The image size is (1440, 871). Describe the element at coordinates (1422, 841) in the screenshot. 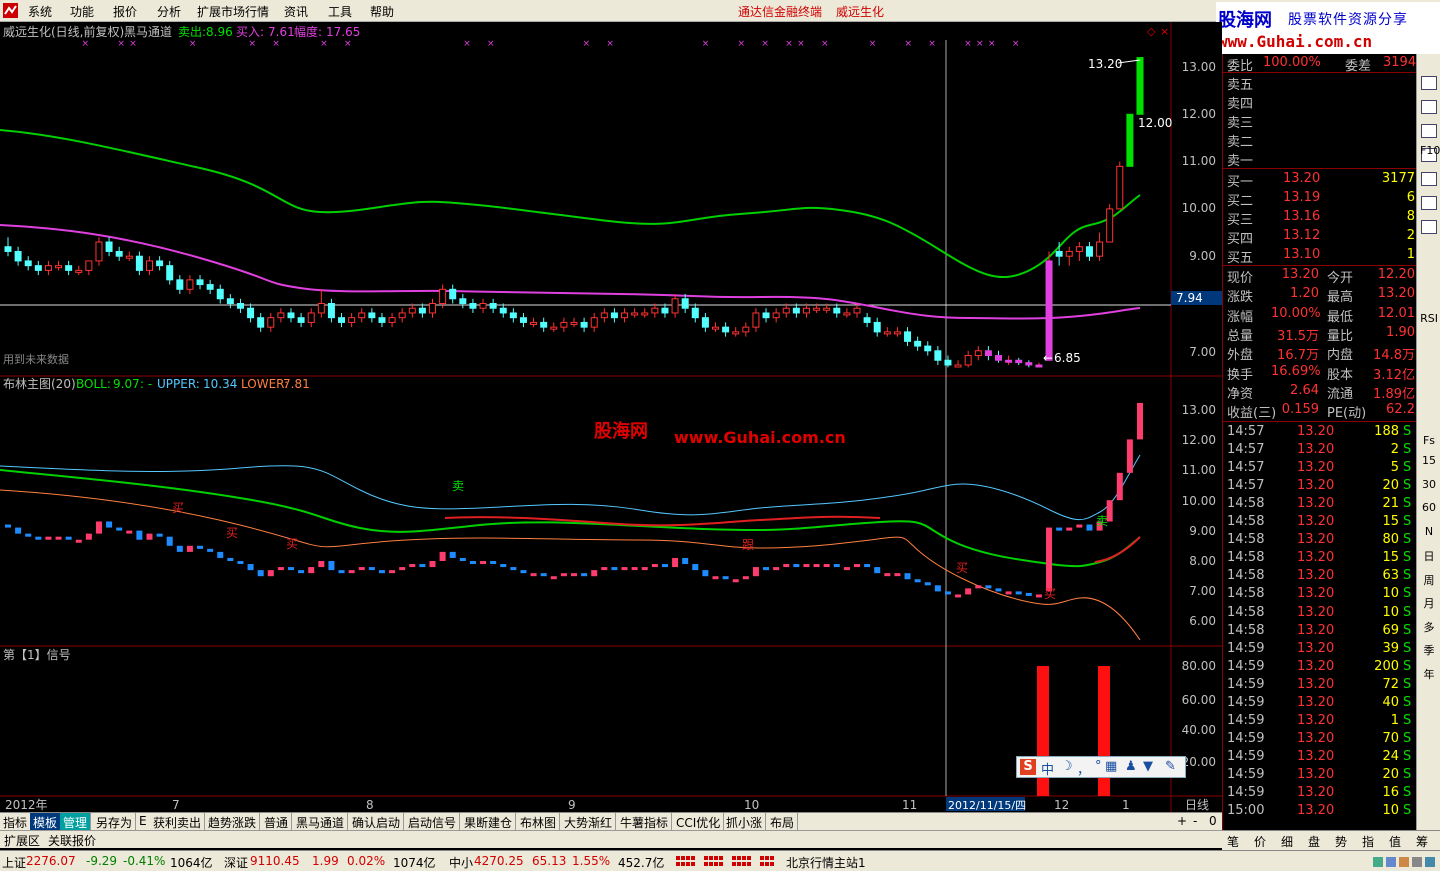

I see `quote-tab: 筹` at that location.